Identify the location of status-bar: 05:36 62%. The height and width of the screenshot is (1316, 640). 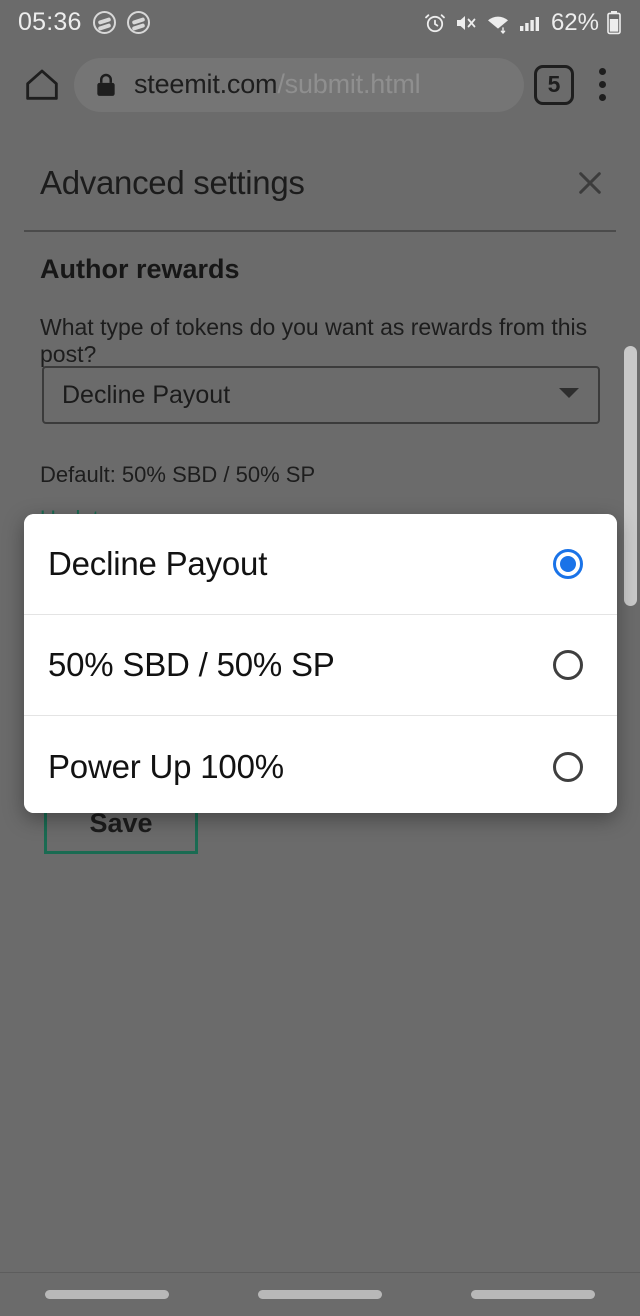
(320, 22).